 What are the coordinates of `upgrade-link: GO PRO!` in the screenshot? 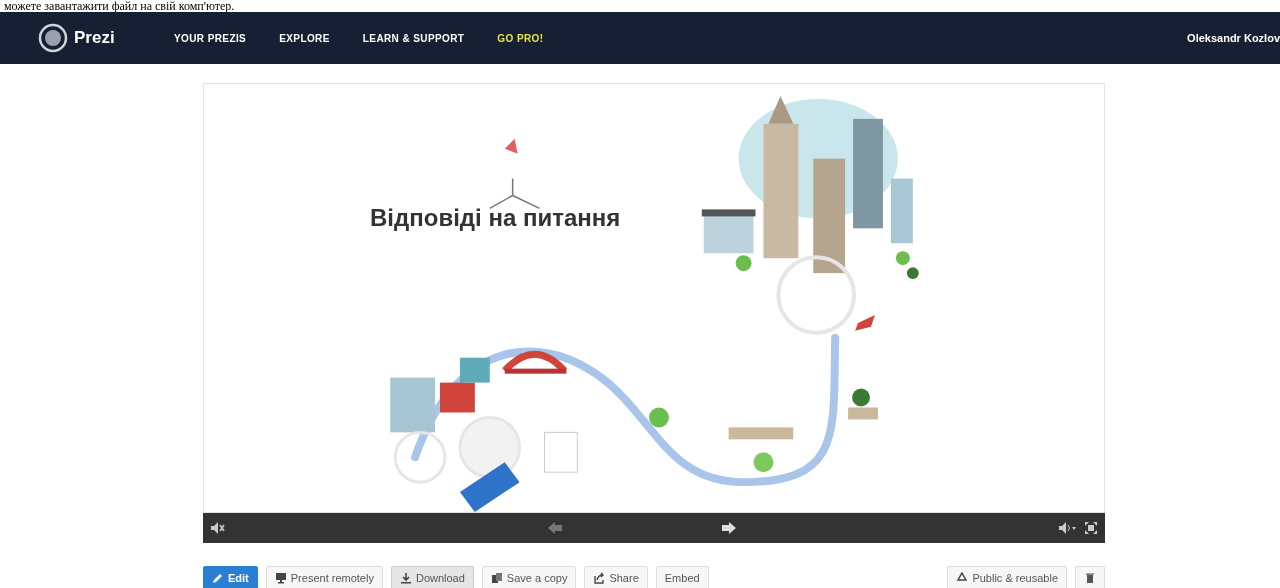 It's located at (520, 38).